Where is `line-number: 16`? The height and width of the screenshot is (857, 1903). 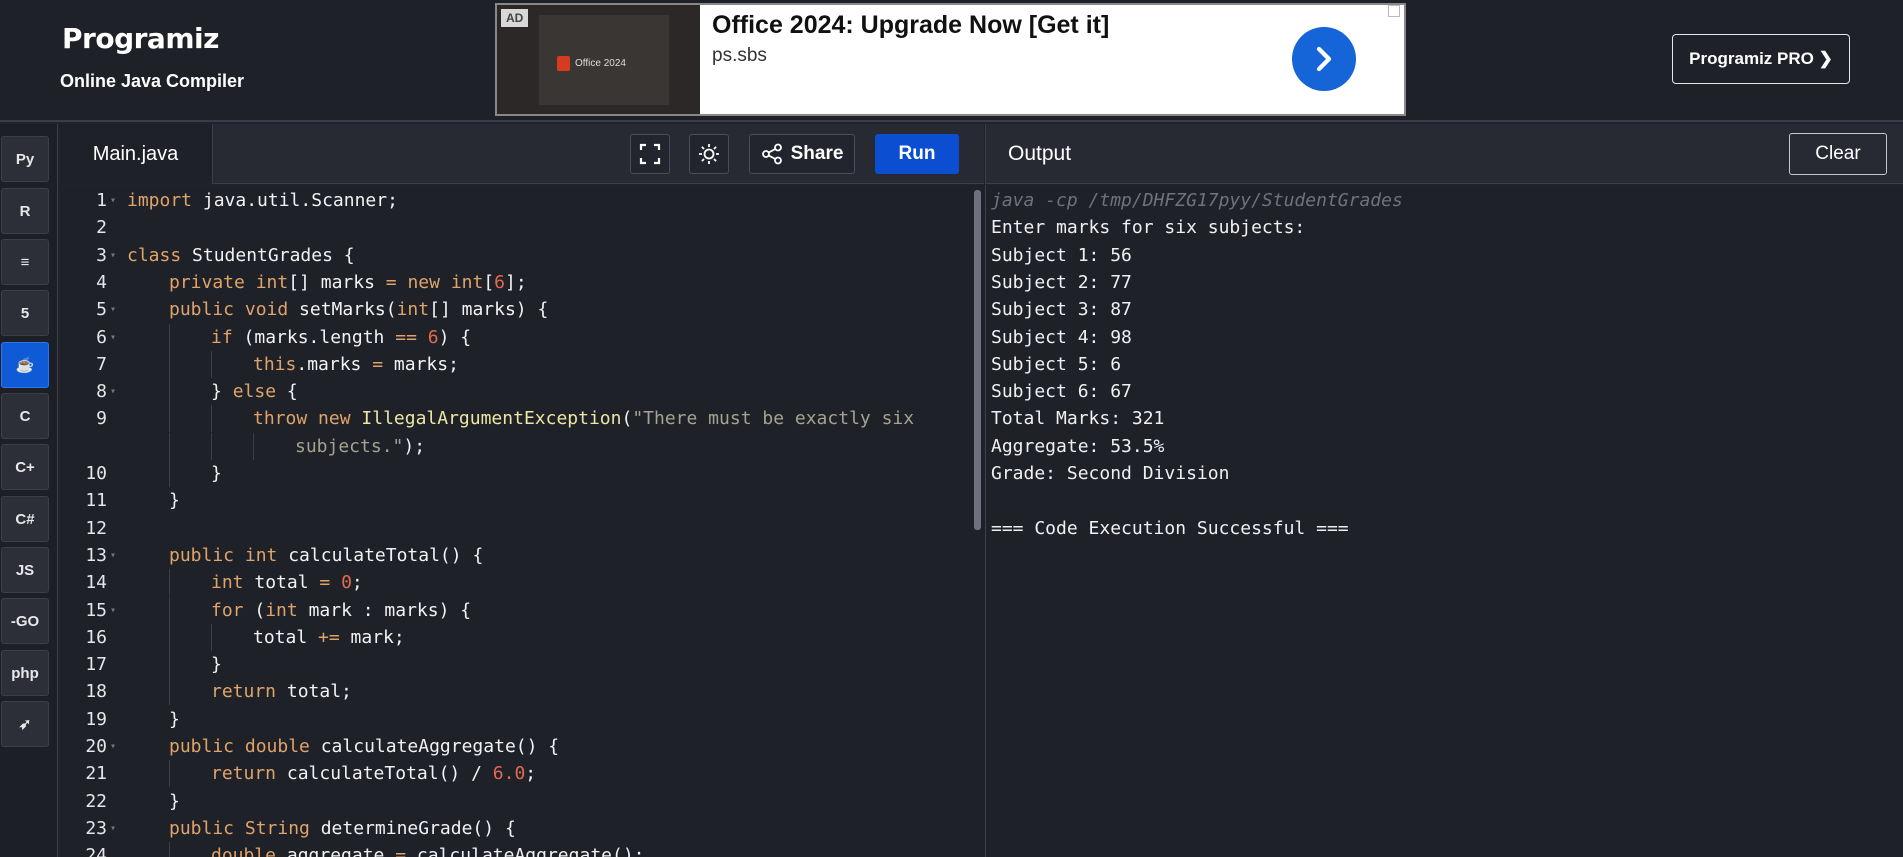
line-number: 16 is located at coordinates (96, 637).